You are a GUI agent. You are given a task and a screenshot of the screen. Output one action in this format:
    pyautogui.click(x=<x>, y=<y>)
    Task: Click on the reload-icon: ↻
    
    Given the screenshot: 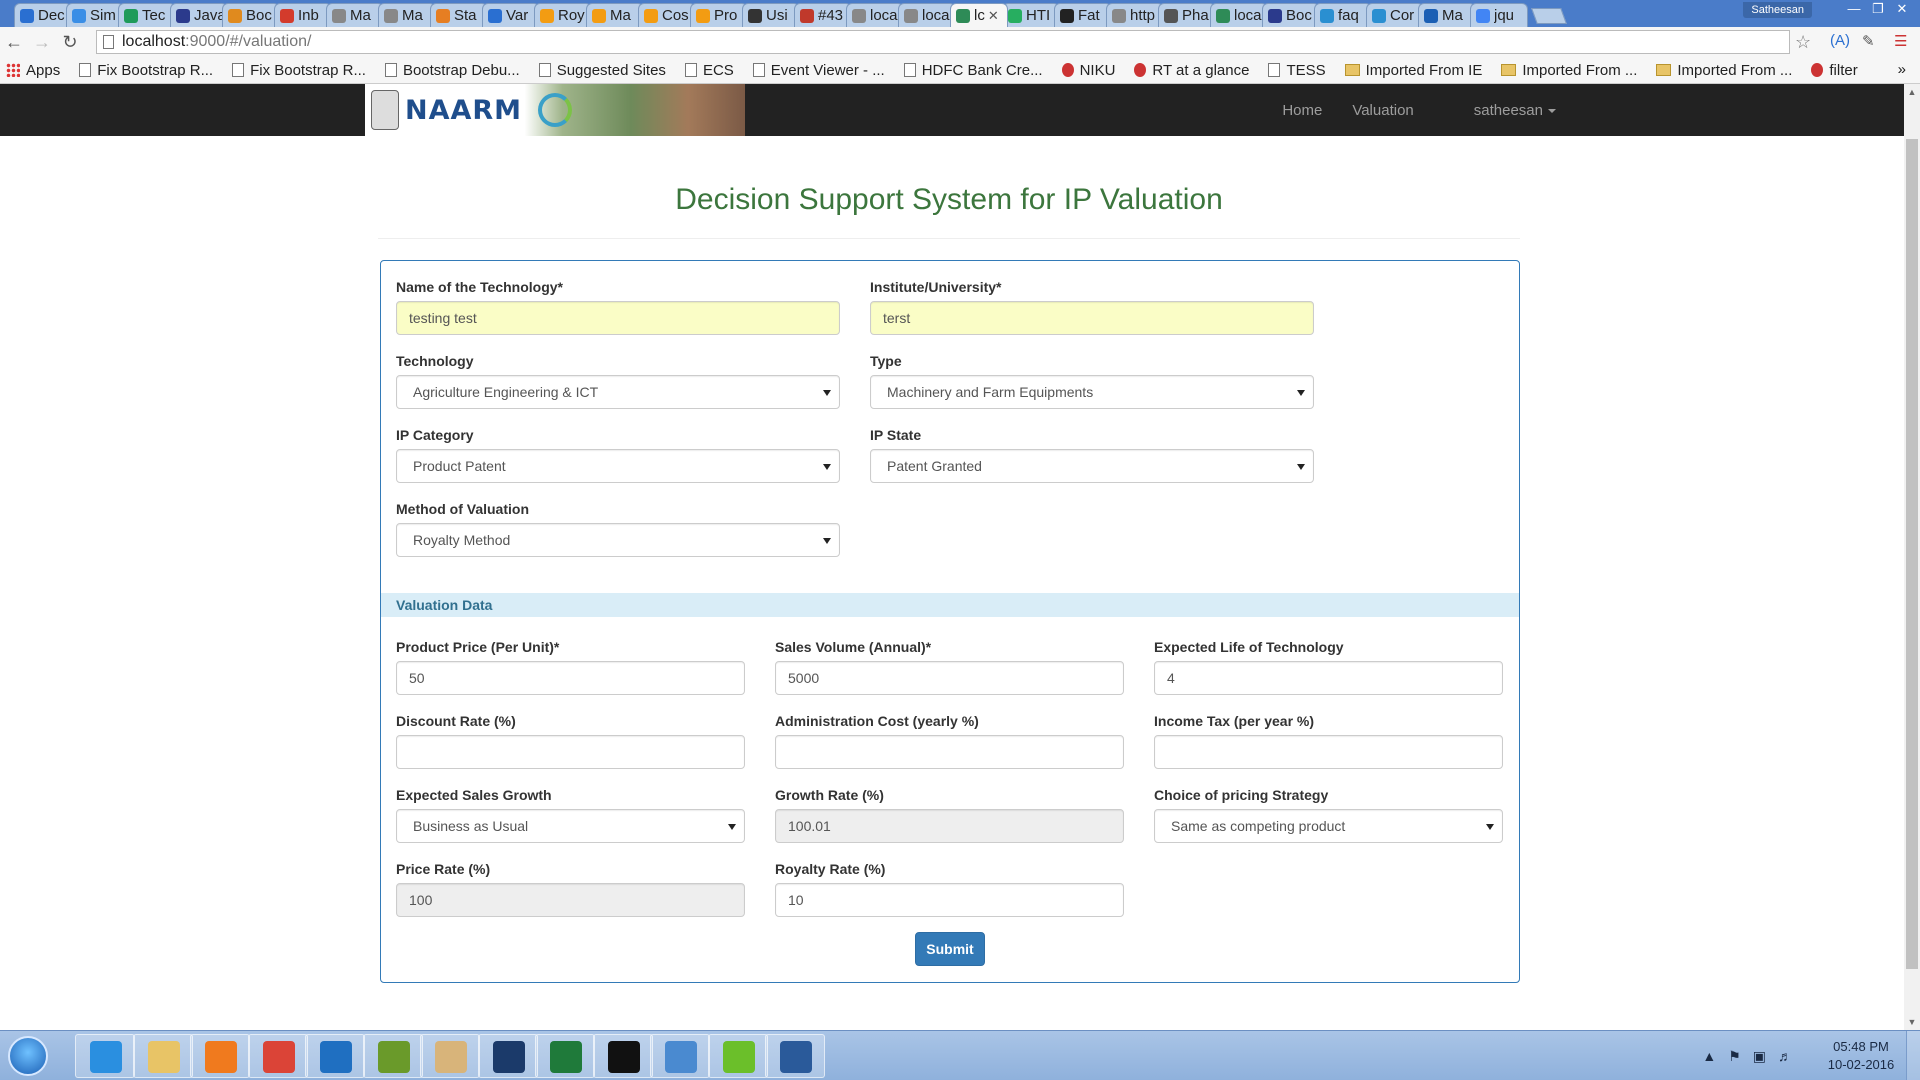 What is the action you would take?
    pyautogui.click(x=70, y=42)
    